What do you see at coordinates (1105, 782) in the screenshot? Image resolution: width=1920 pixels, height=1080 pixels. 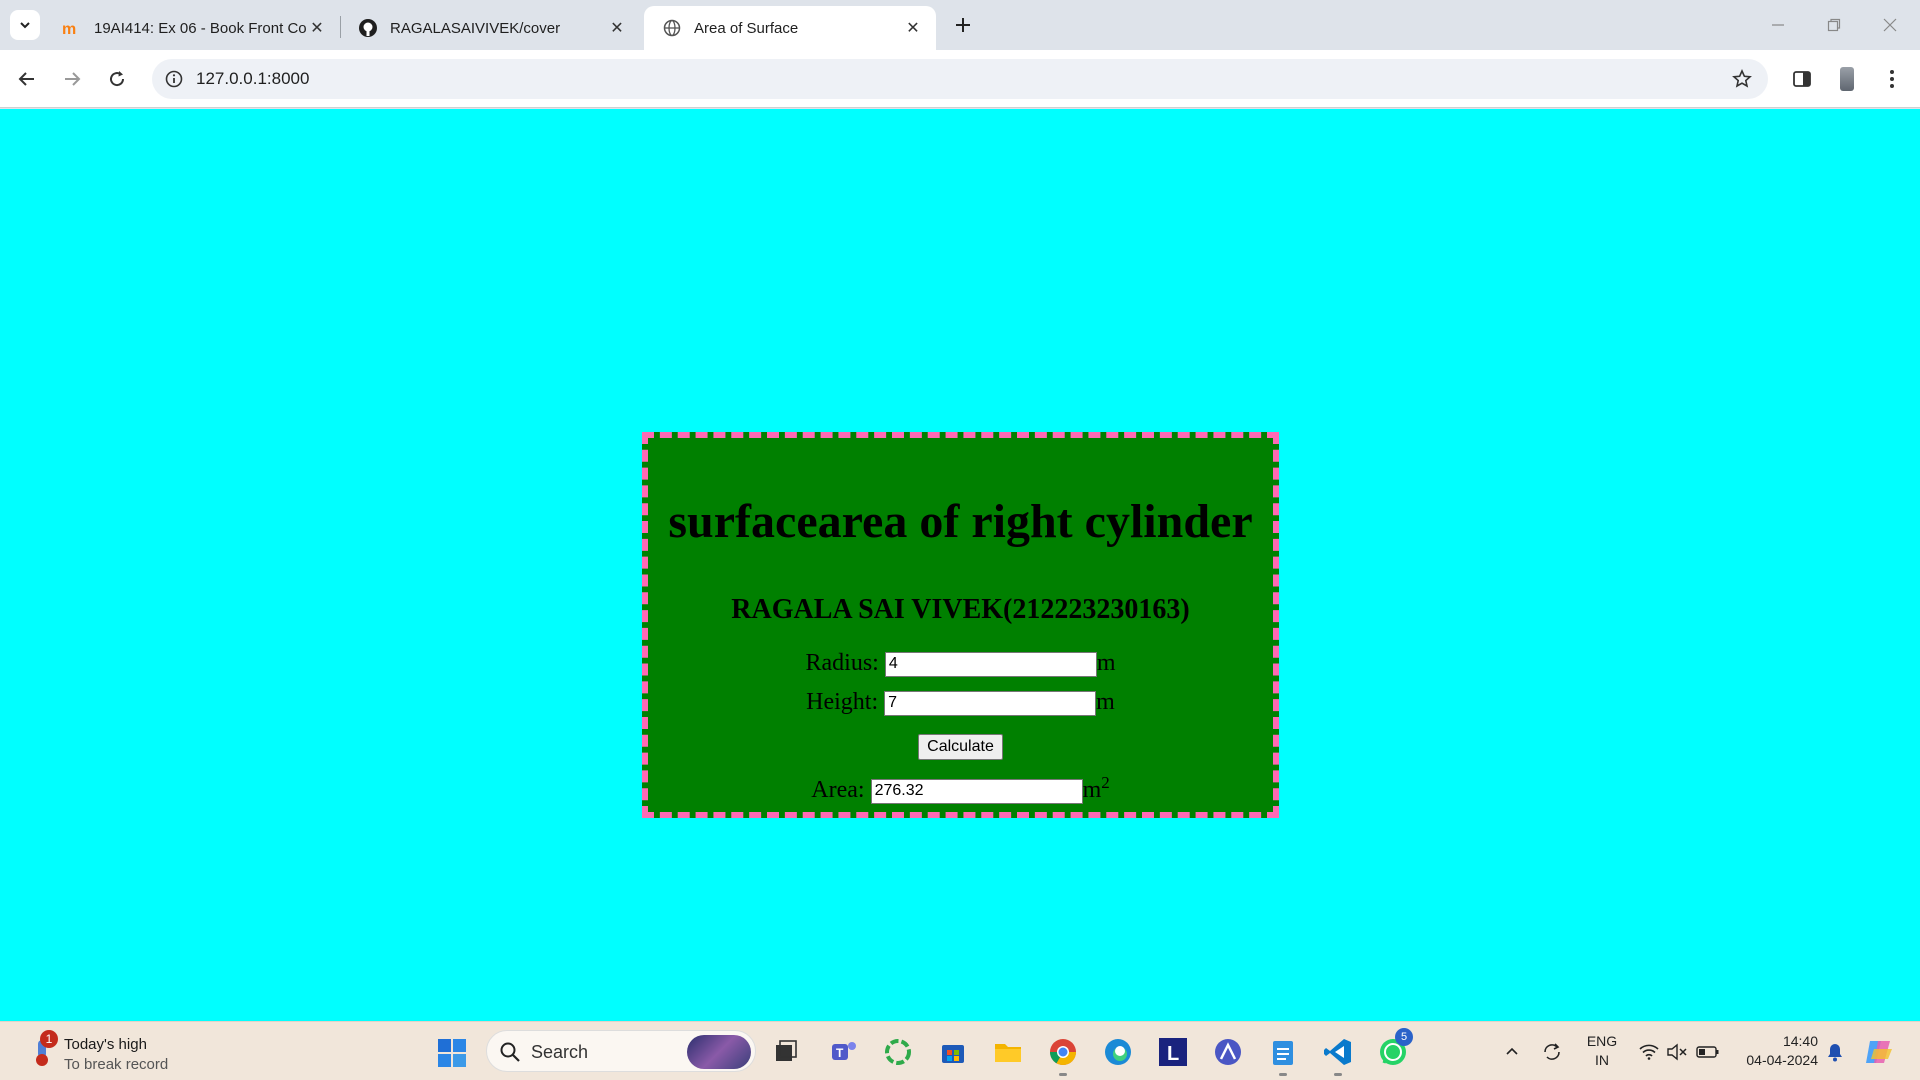 I see `area-unit-exponent: 2` at bounding box center [1105, 782].